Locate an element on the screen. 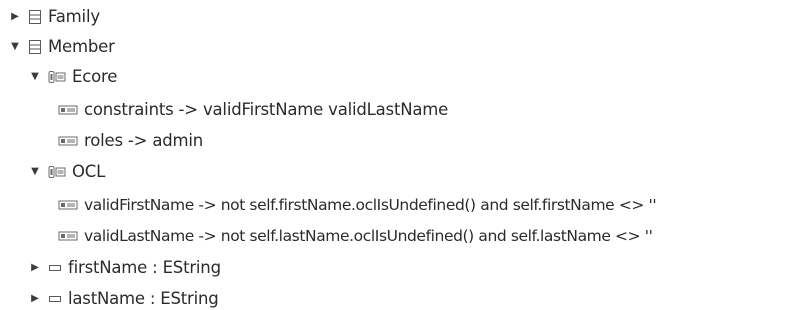  tree-item-ocl-annotation: ▼ OCL is located at coordinates (66, 172).